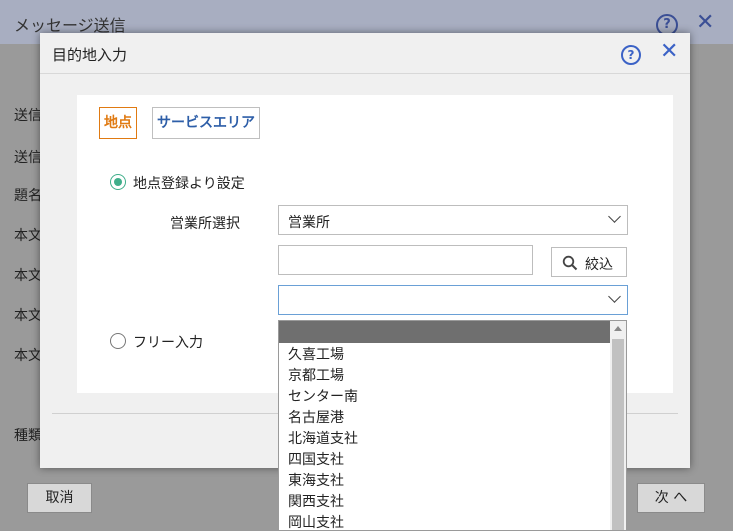 The height and width of the screenshot is (531, 733). What do you see at coordinates (316, 354) in the screenshot?
I see `list-item: 久喜工場` at bounding box center [316, 354].